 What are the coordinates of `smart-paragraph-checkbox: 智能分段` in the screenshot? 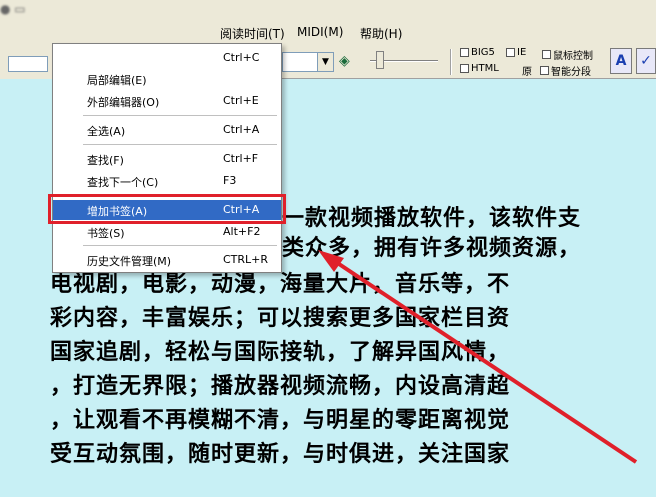 It's located at (565, 70).